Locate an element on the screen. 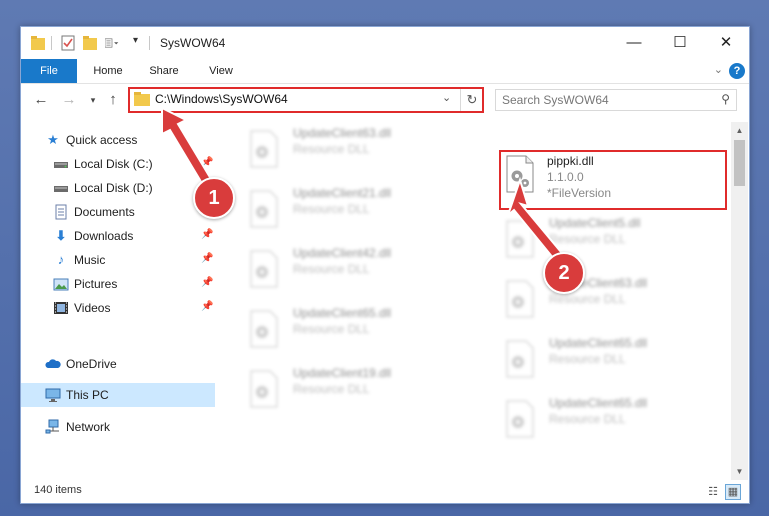  maximize-button: ☐ is located at coordinates (680, 43).